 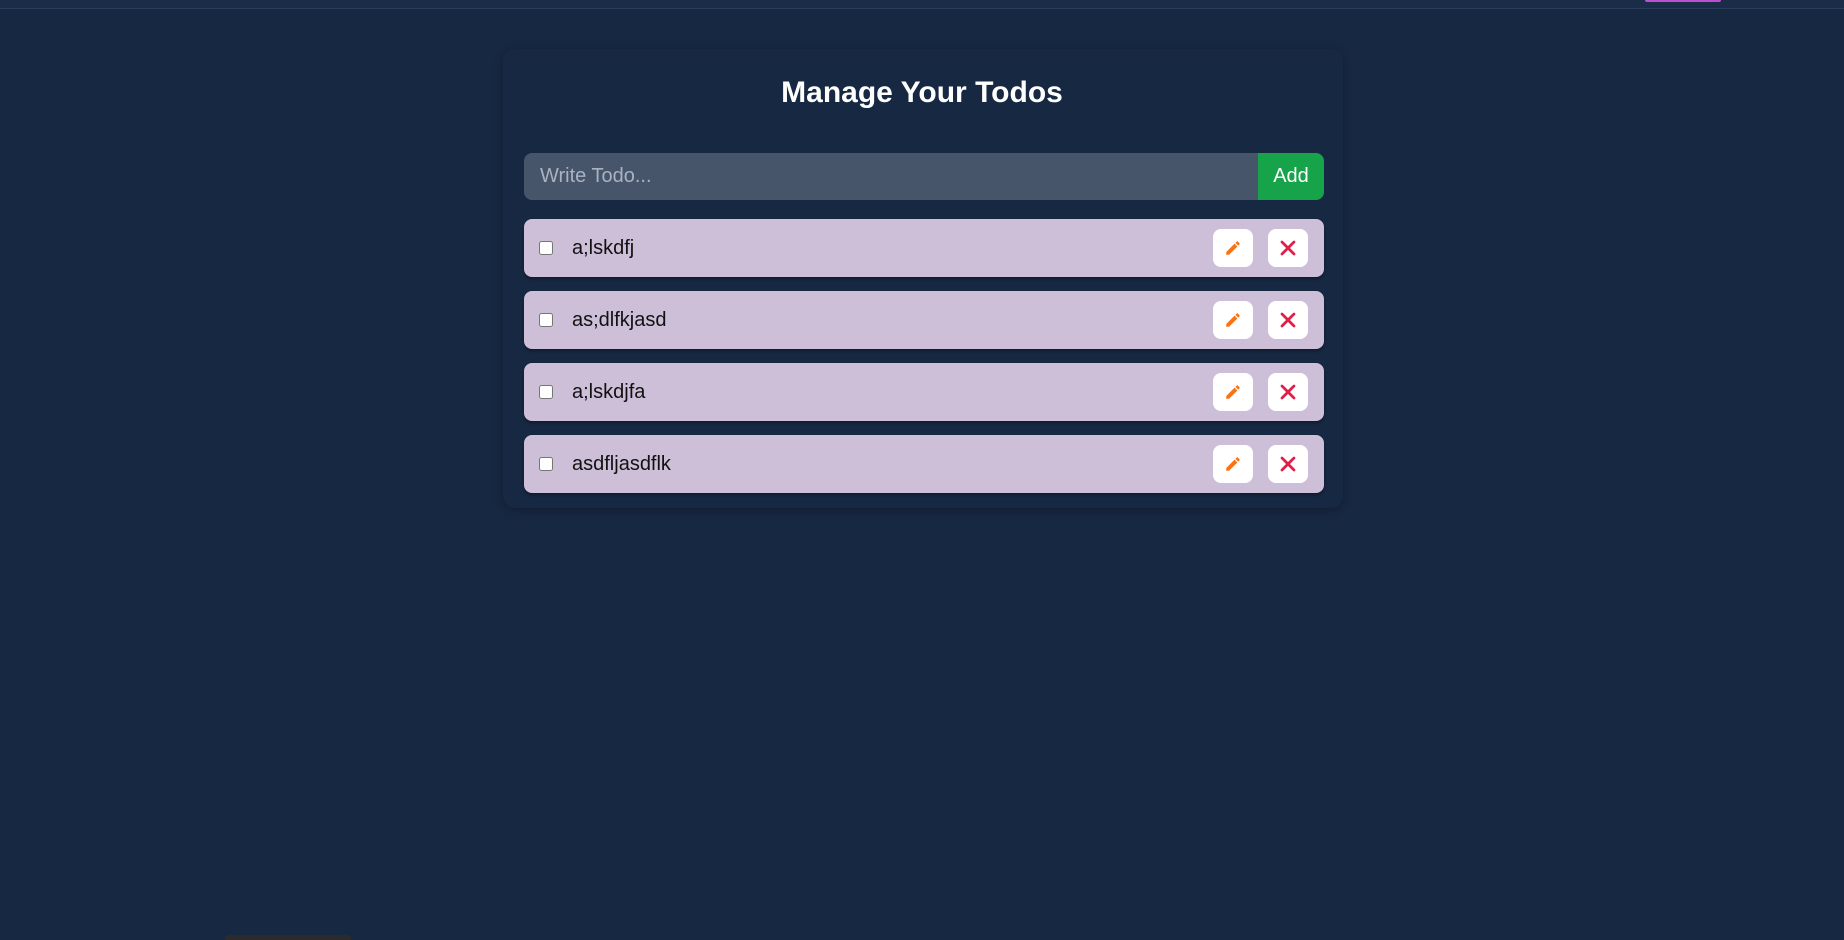 What do you see at coordinates (609, 392) in the screenshot?
I see `todo-text: a;lskdjfa` at bounding box center [609, 392].